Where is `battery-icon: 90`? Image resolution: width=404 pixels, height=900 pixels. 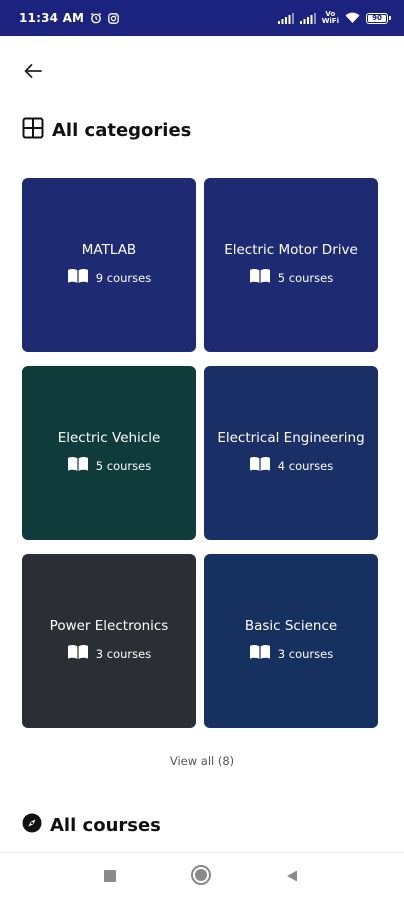 battery-icon: 90 is located at coordinates (378, 18).